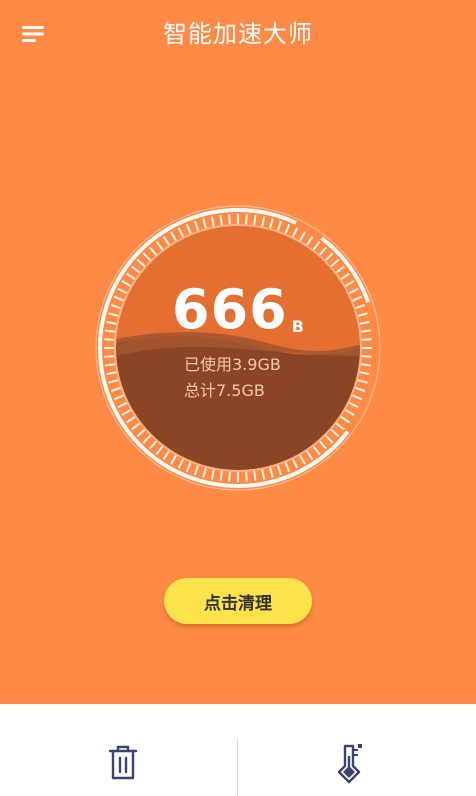 Image resolution: width=476 pixels, height=796 pixels. Describe the element at coordinates (349, 764) in the screenshot. I see `thermometer-icon` at that location.